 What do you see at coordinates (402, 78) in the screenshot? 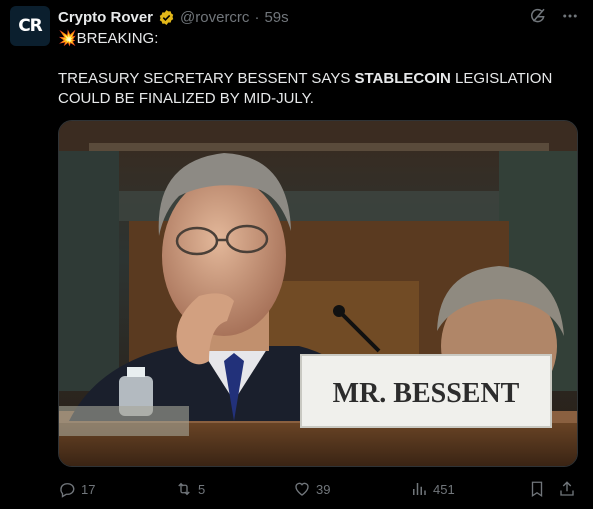
I see `post-text-bold: STABLECOIN` at bounding box center [402, 78].